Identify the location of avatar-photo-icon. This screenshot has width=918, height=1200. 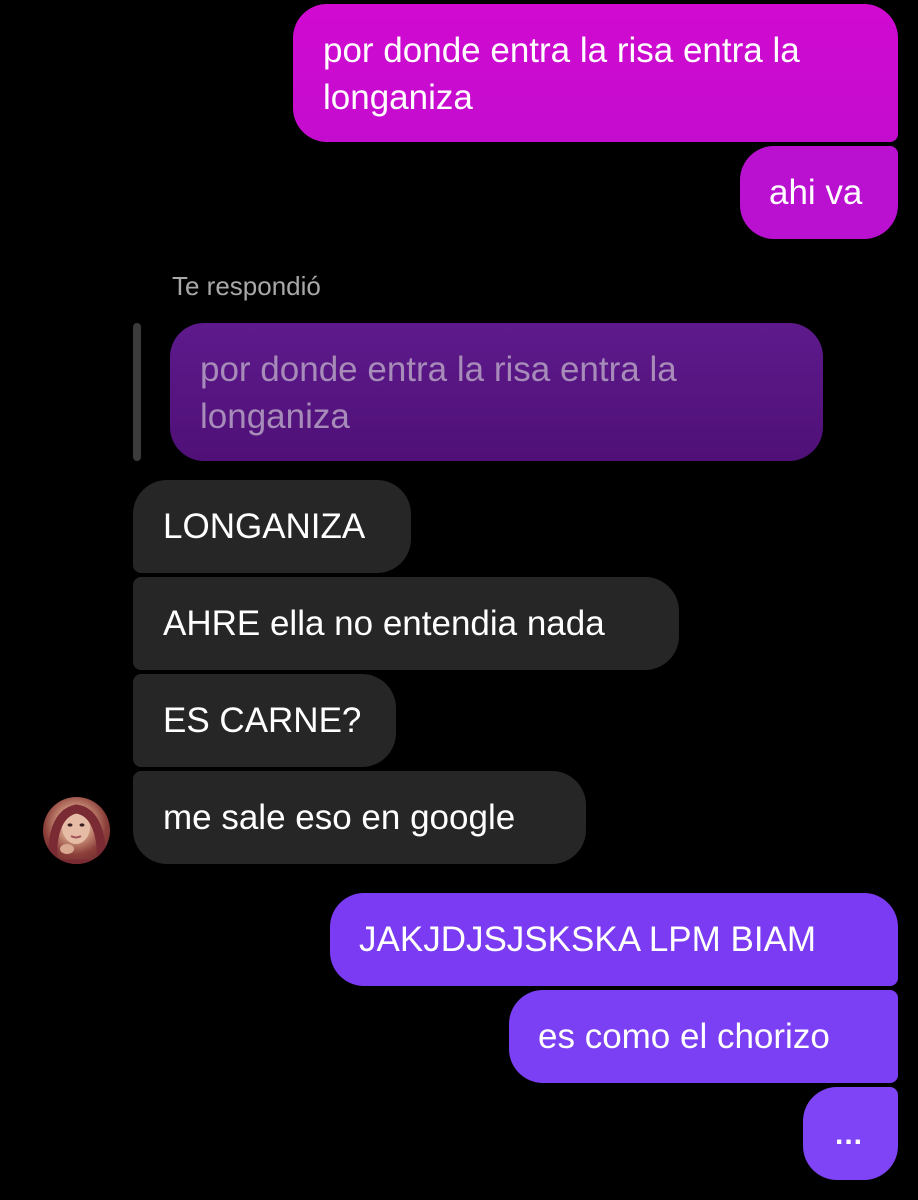
(77, 834).